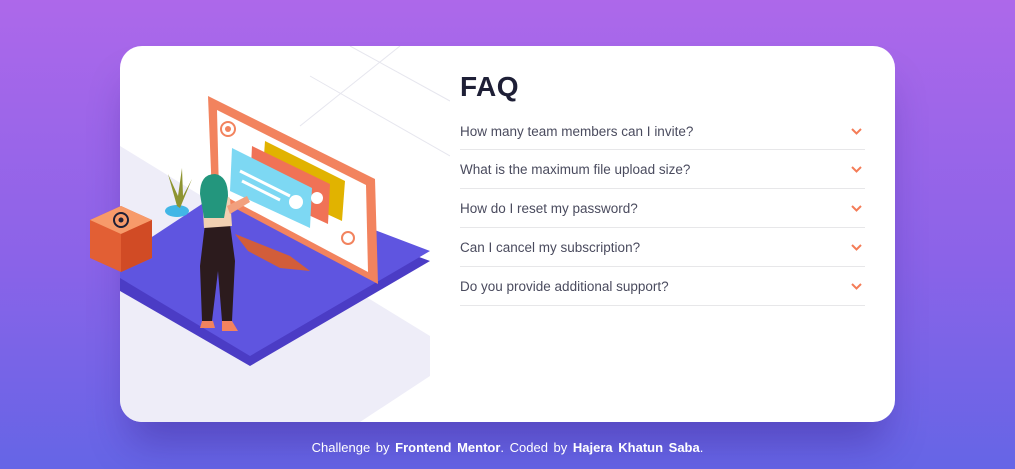  I want to click on faq-question: How do I reset my password?, so click(549, 208).